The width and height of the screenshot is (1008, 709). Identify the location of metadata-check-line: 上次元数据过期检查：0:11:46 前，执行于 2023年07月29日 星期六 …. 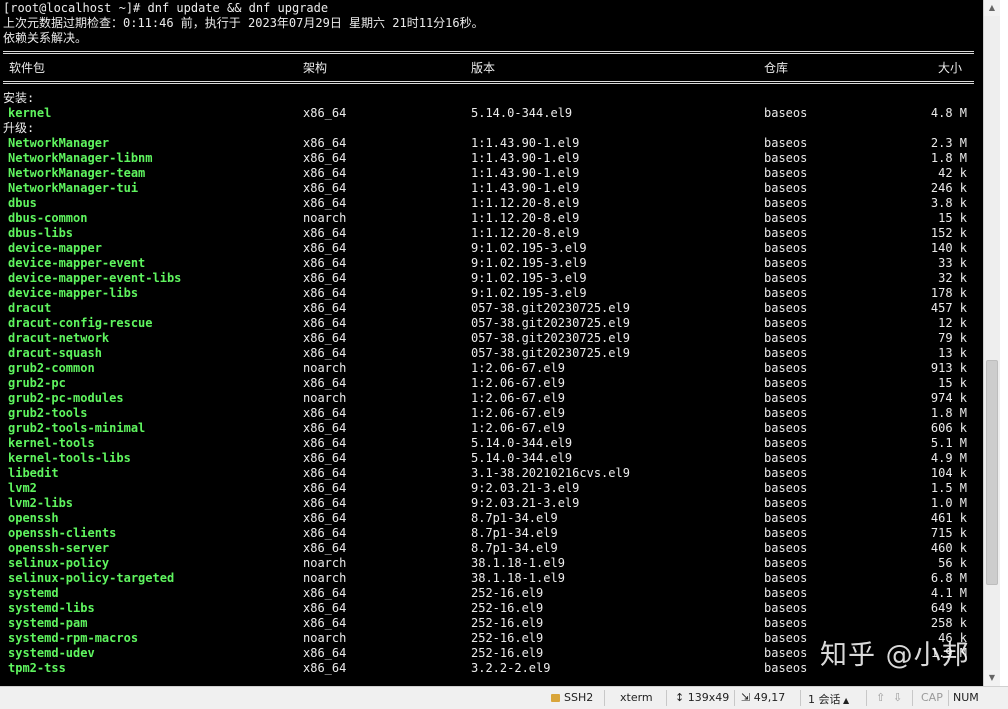
(243, 23).